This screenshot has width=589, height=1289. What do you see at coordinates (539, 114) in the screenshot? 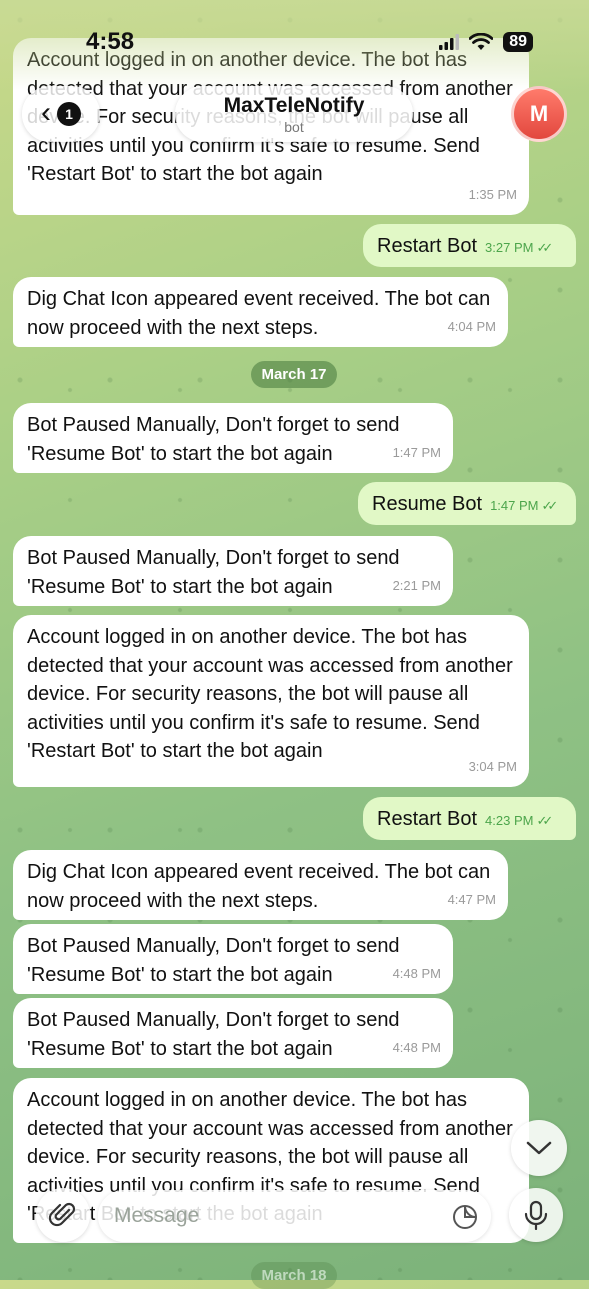
I see `avatar: M` at bounding box center [539, 114].